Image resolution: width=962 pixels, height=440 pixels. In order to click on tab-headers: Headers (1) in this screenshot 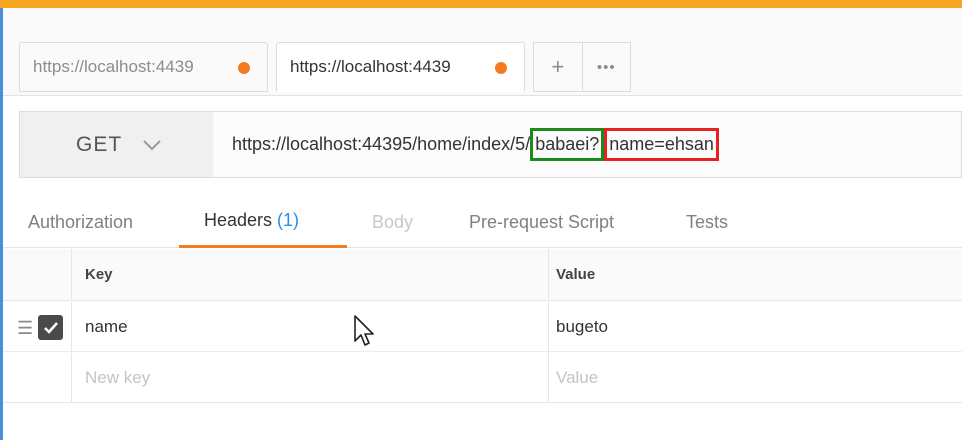, I will do `click(263, 222)`.